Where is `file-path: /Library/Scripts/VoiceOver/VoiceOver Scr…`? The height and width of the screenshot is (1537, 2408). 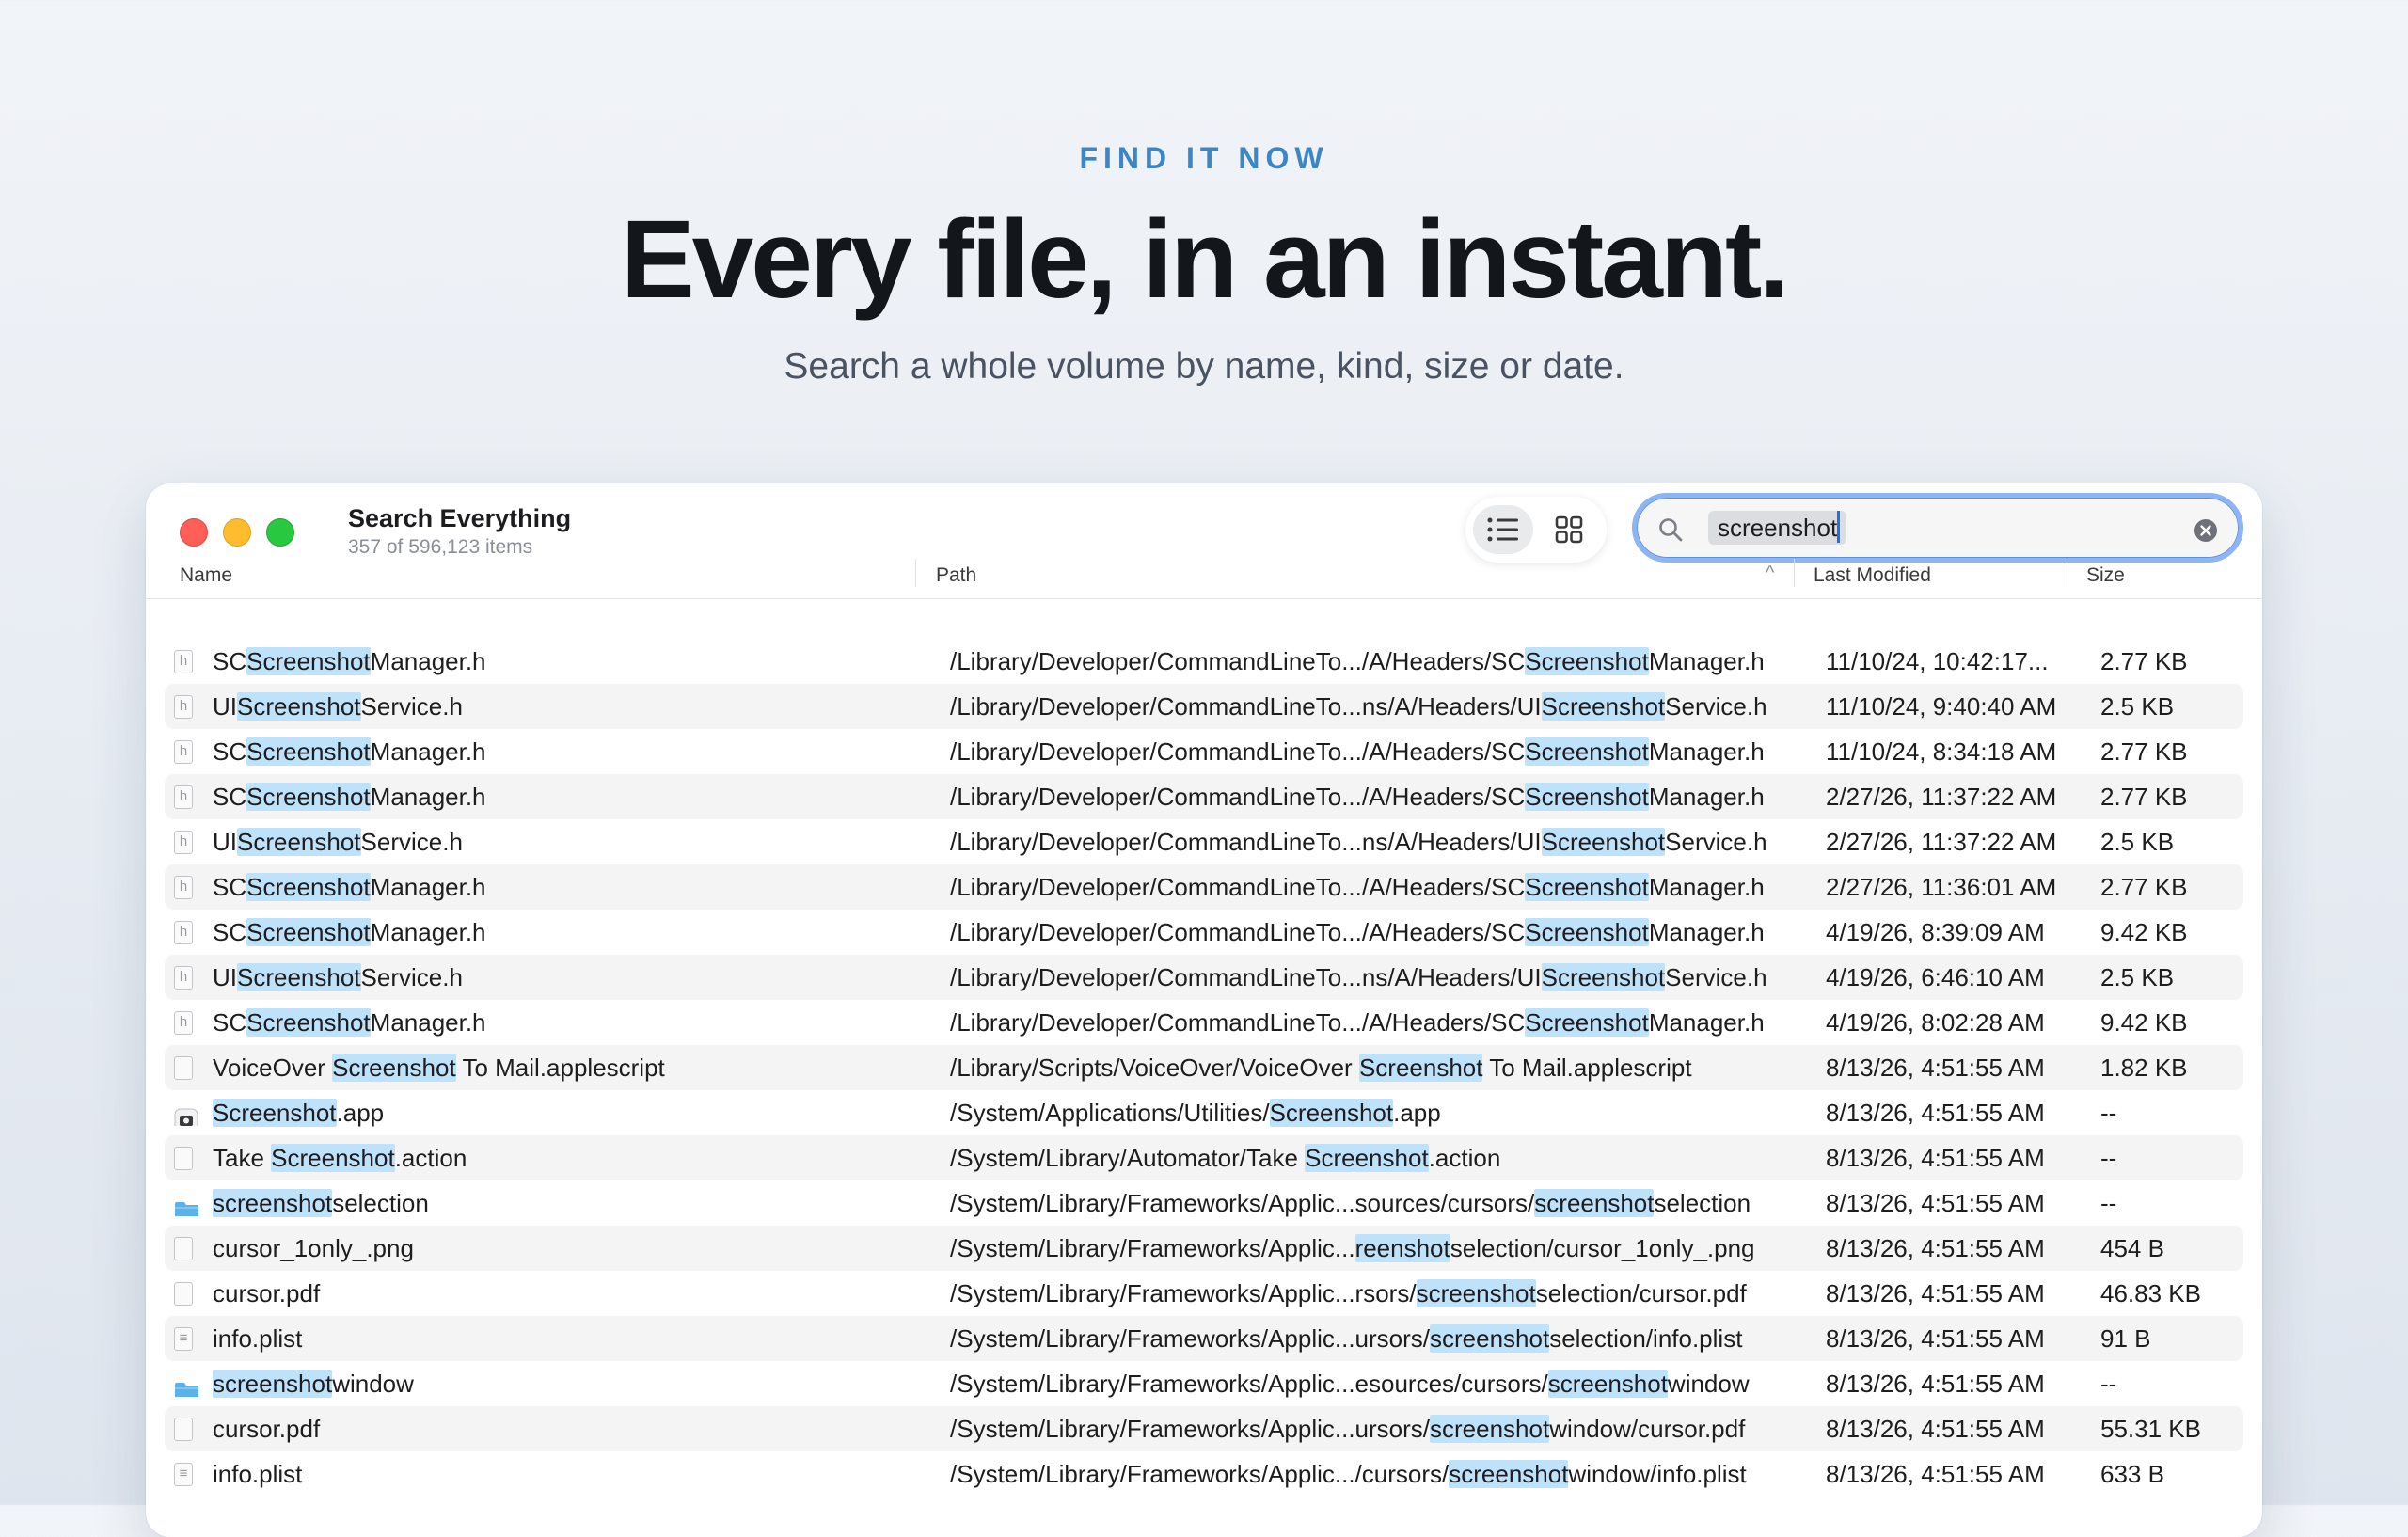 file-path: /Library/Scripts/VoiceOver/VoiceOver Scr… is located at coordinates (1374, 1067).